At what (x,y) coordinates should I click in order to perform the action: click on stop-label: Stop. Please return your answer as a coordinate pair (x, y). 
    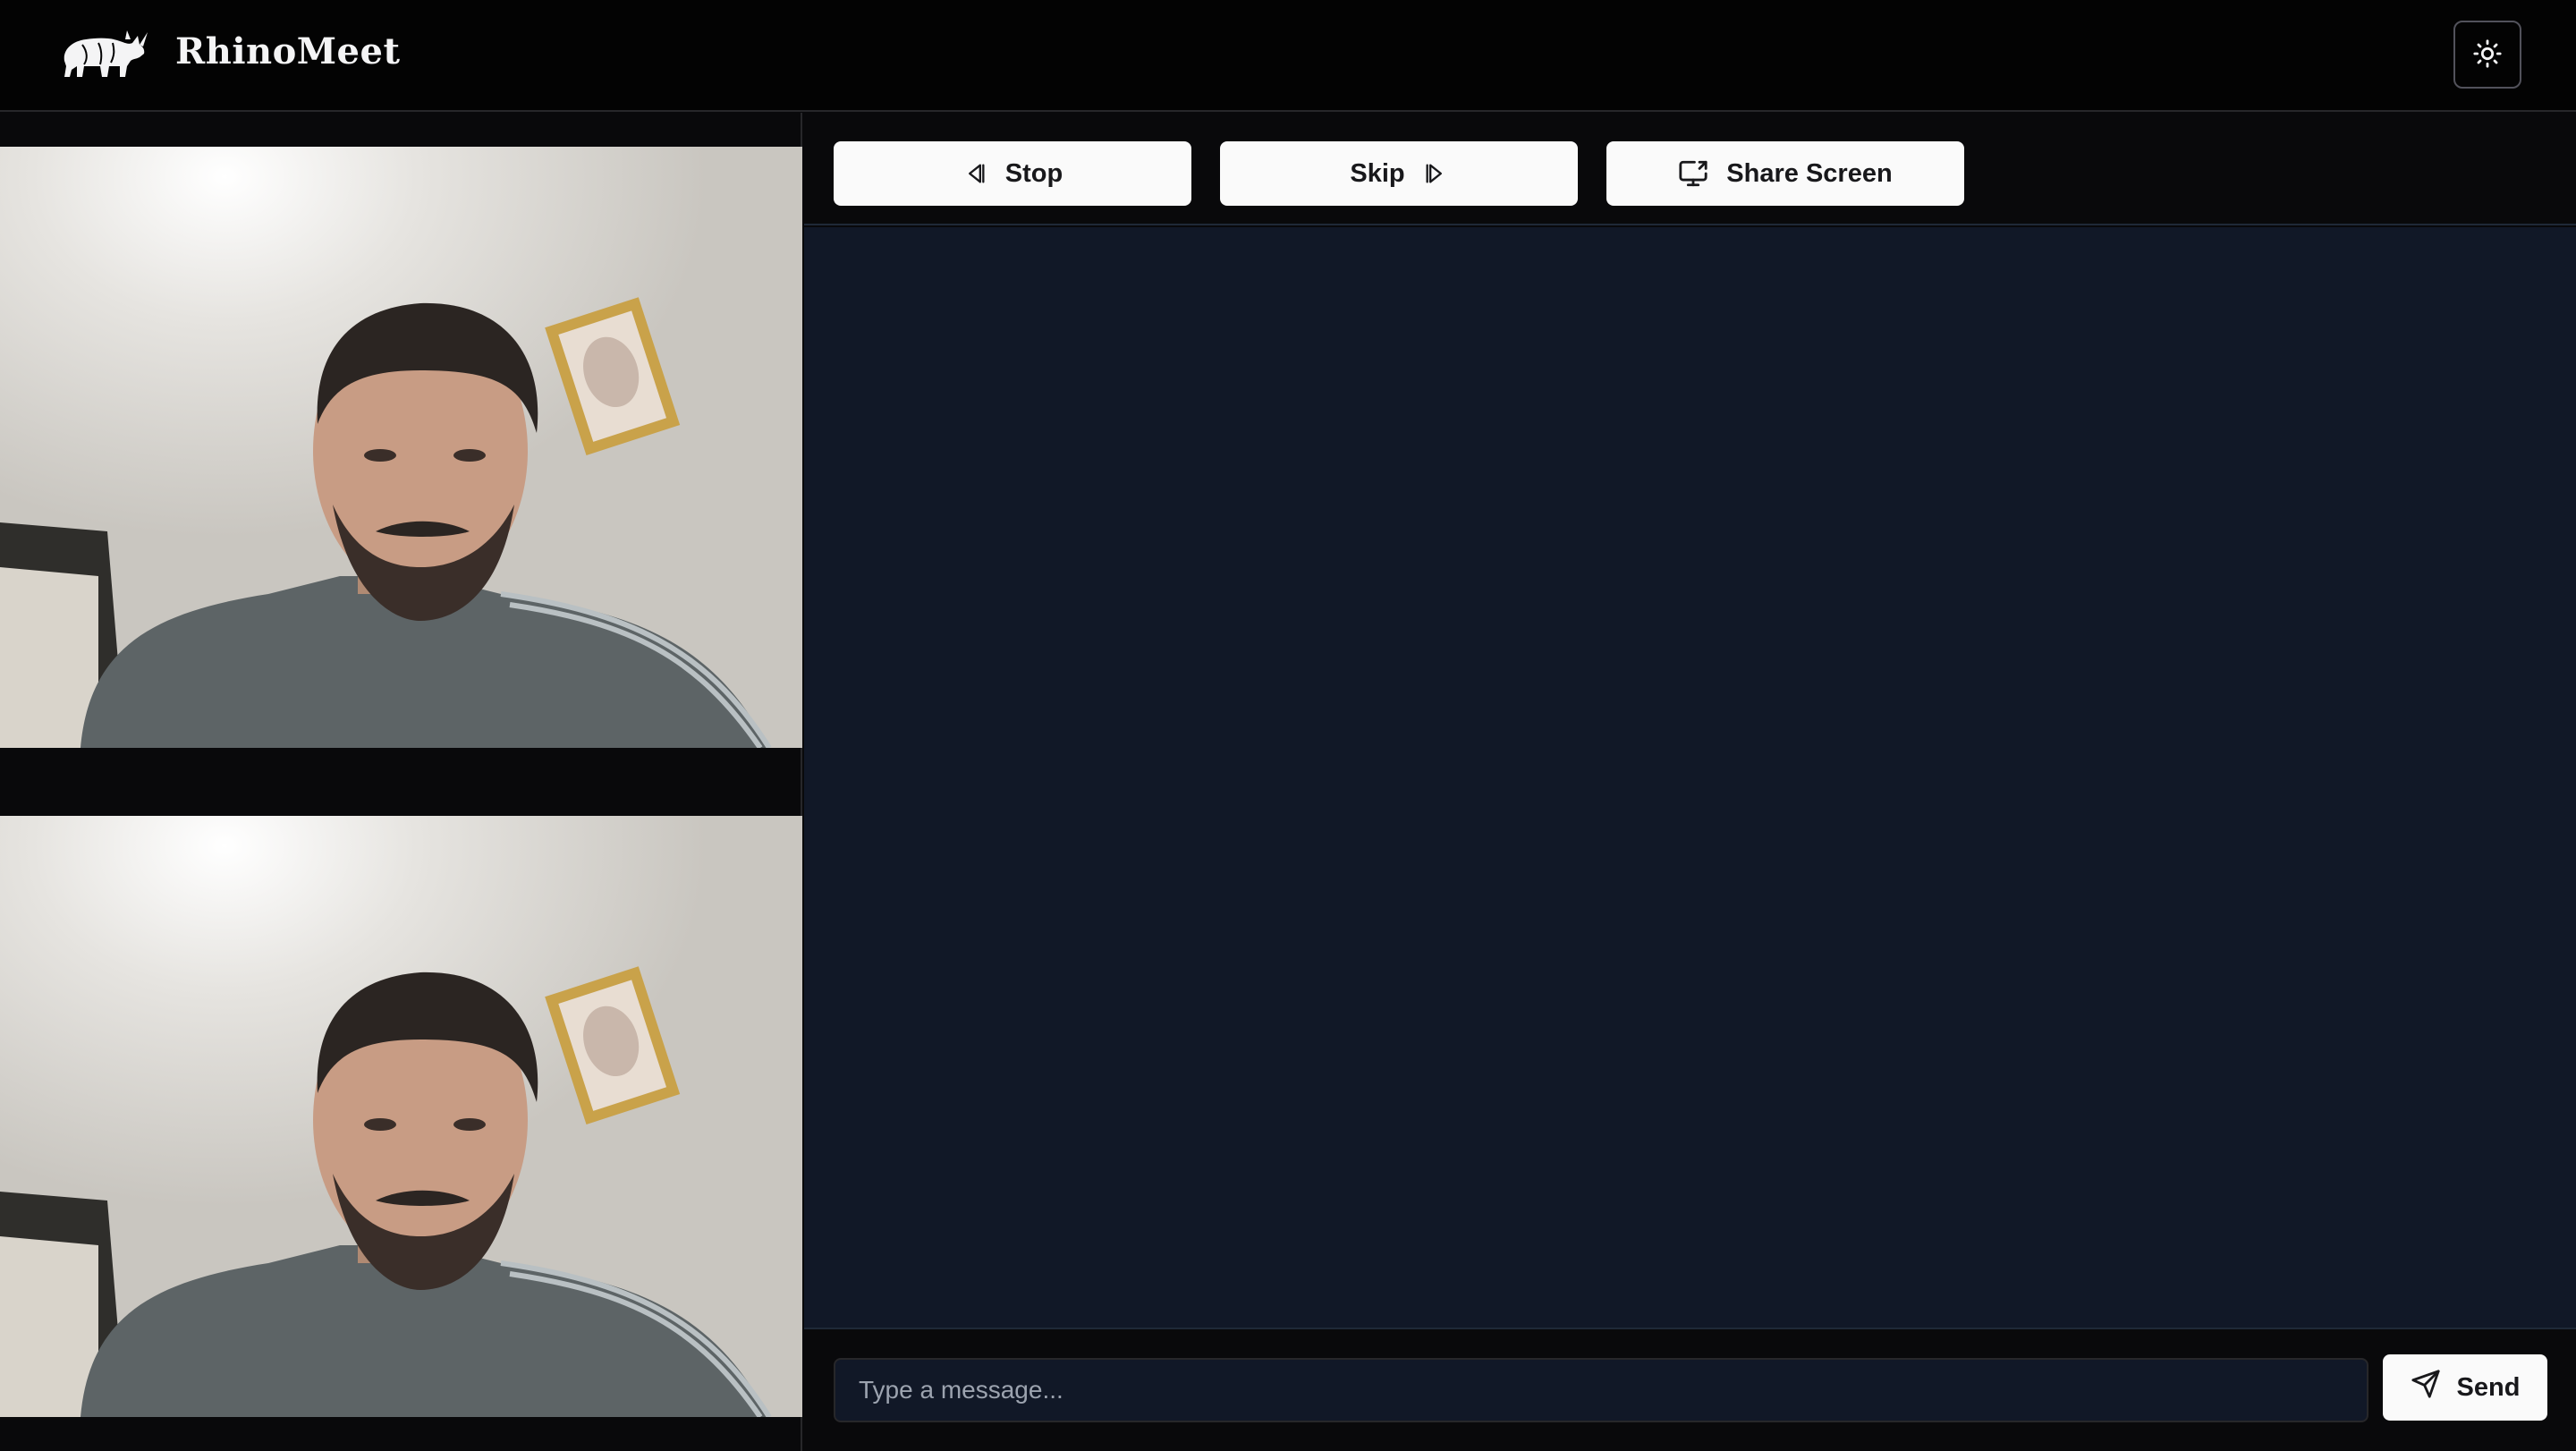
    Looking at the image, I should click on (1033, 173).